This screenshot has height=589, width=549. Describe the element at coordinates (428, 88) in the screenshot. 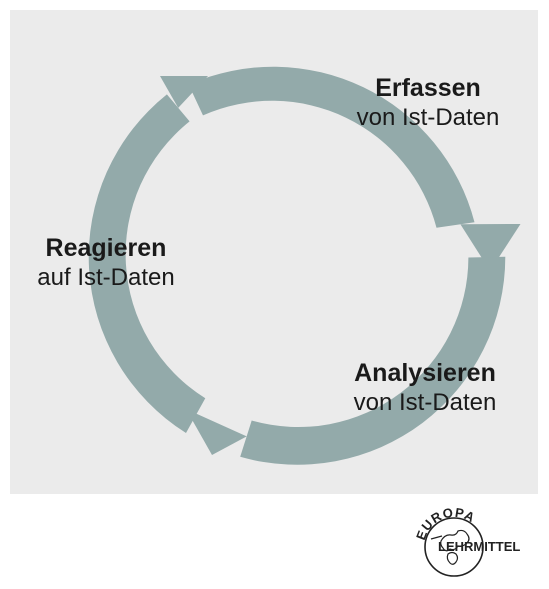

I see `step-title: Erfassen` at that location.